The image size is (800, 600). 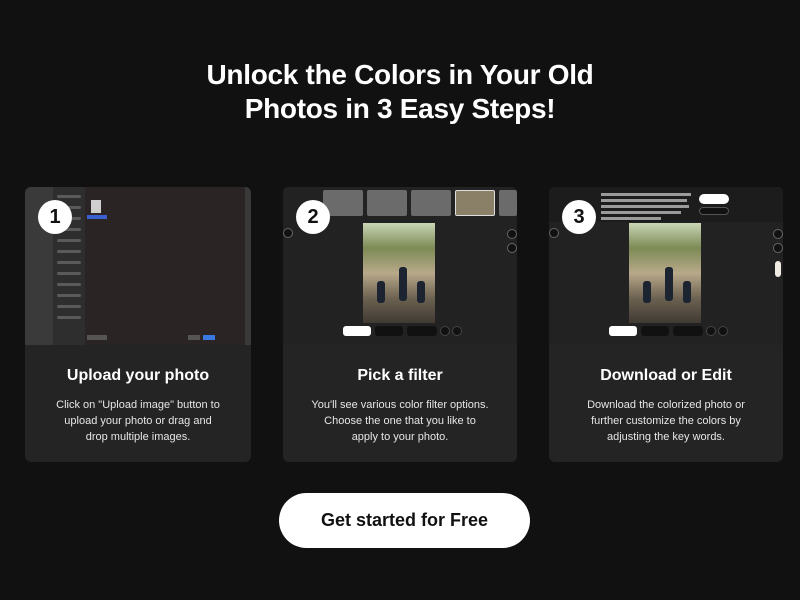 What do you see at coordinates (313, 217) in the screenshot?
I see `step-number-badge: 2` at bounding box center [313, 217].